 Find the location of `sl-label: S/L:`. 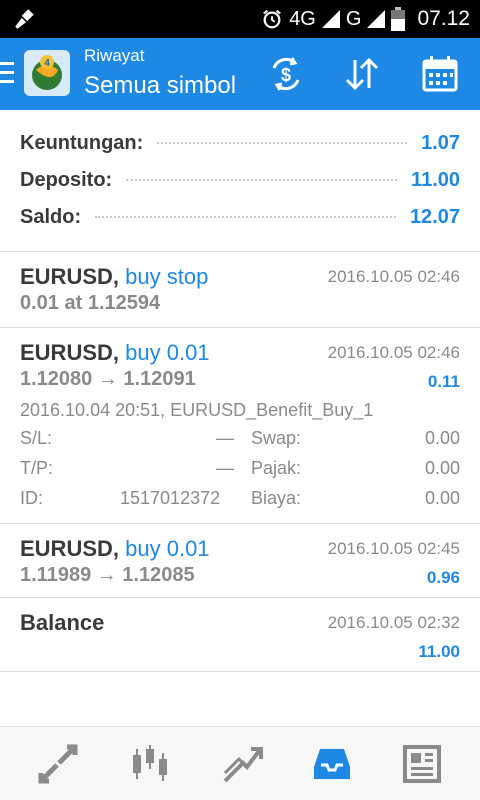

sl-label: S/L: is located at coordinates (36, 438).